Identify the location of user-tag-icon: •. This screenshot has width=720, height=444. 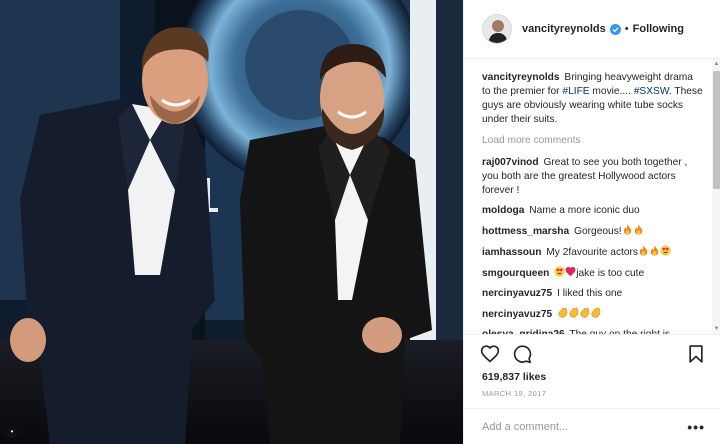
(12, 432).